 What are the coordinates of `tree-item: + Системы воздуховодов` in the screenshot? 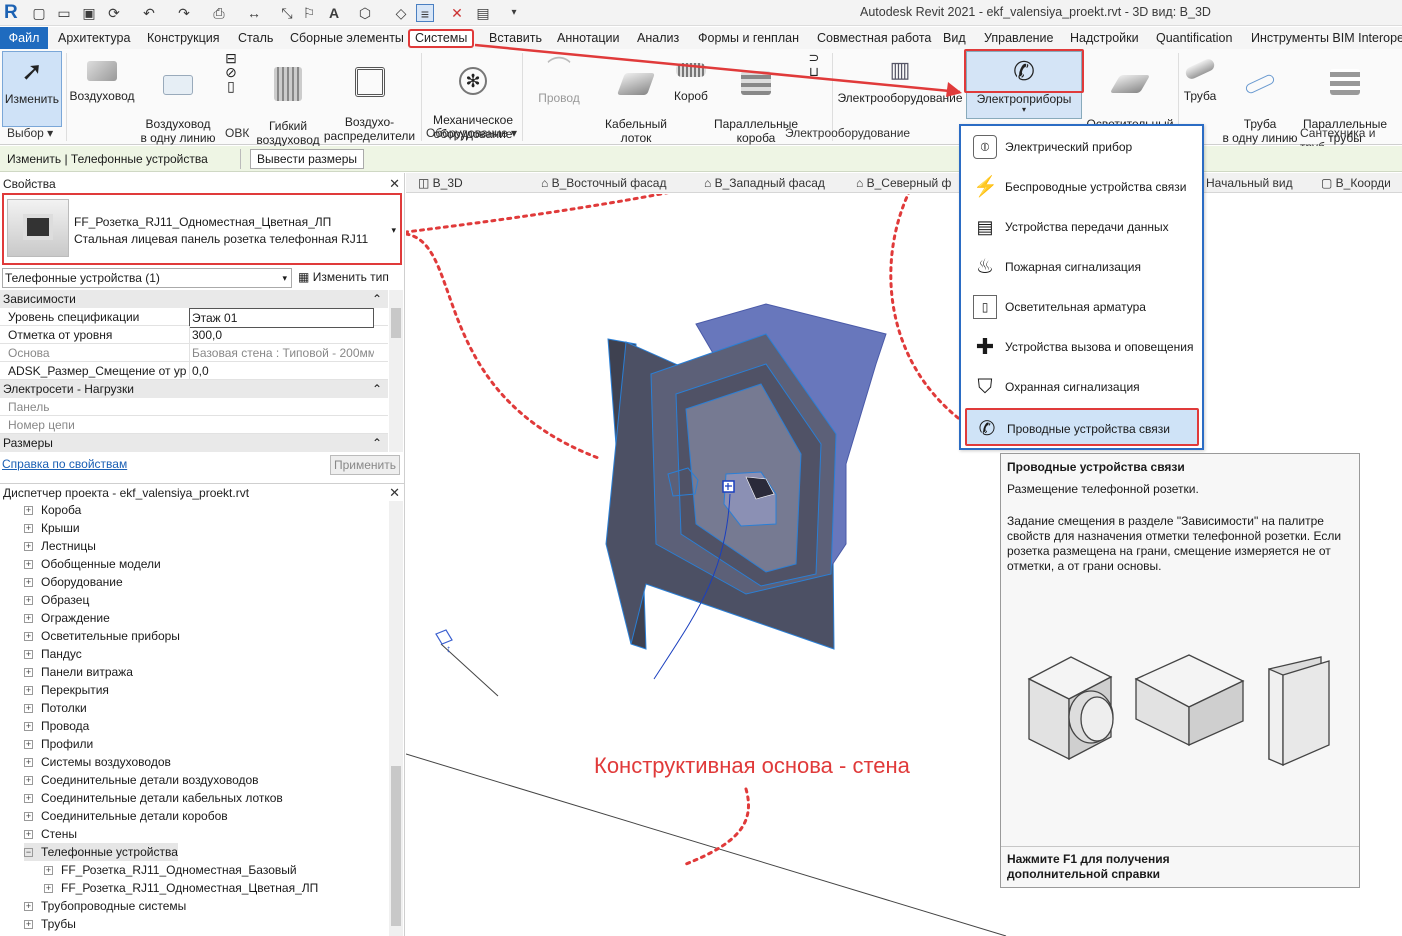 It's located at (97, 762).